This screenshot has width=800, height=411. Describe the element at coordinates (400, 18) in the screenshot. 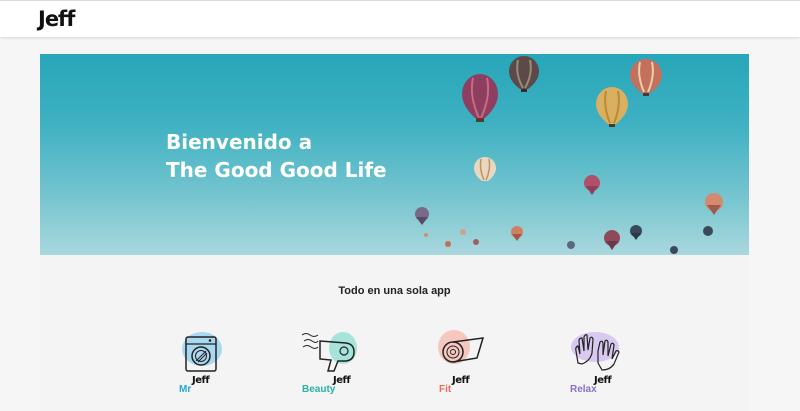

I see `top-navigation-bar: Jeff` at that location.